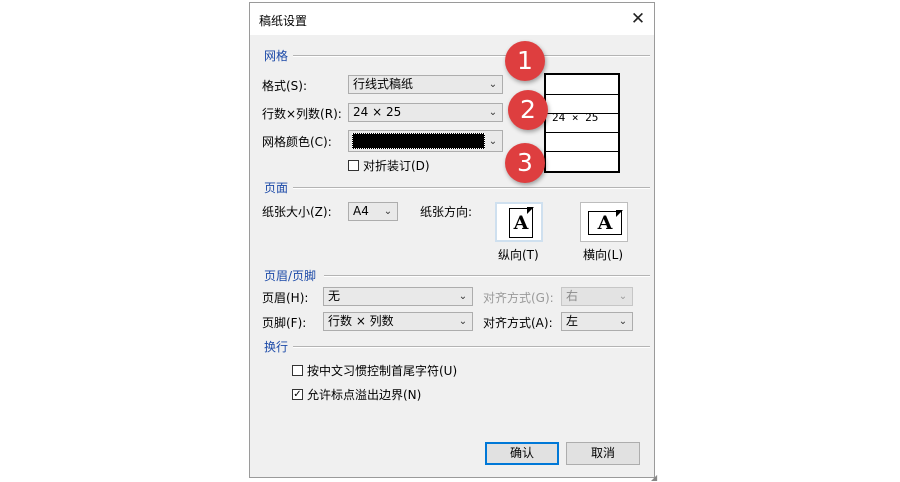 The image size is (900, 482). I want to click on cancel-button: 取消, so click(603, 453).